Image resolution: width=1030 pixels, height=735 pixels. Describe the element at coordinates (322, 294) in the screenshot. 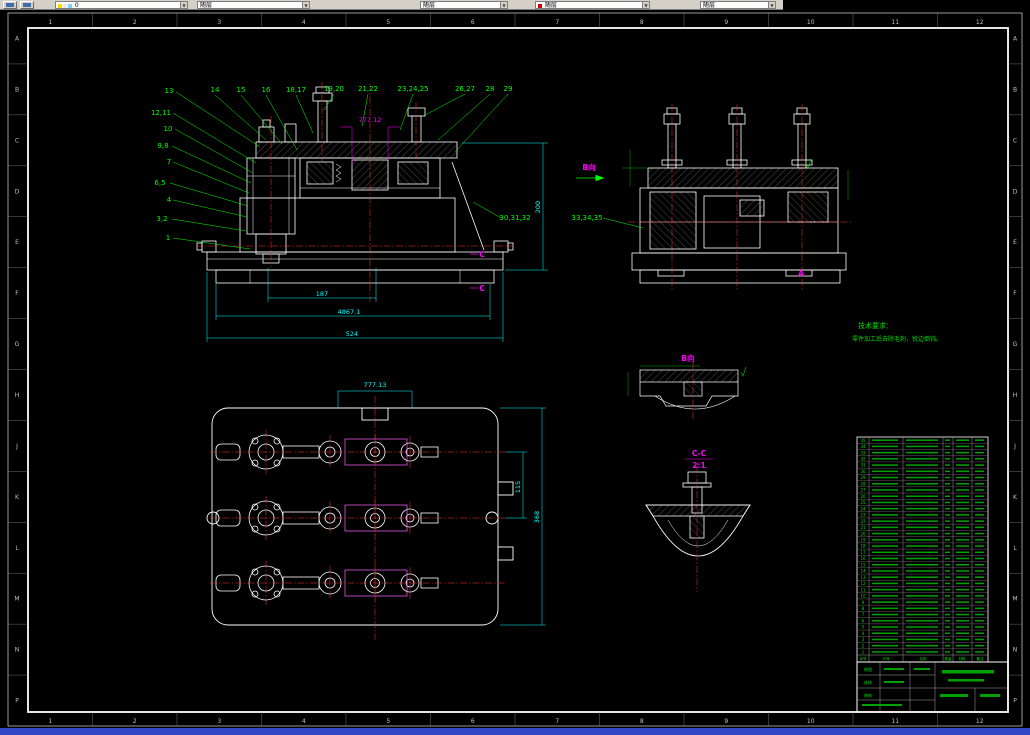

I see `dimension-label: 187` at that location.